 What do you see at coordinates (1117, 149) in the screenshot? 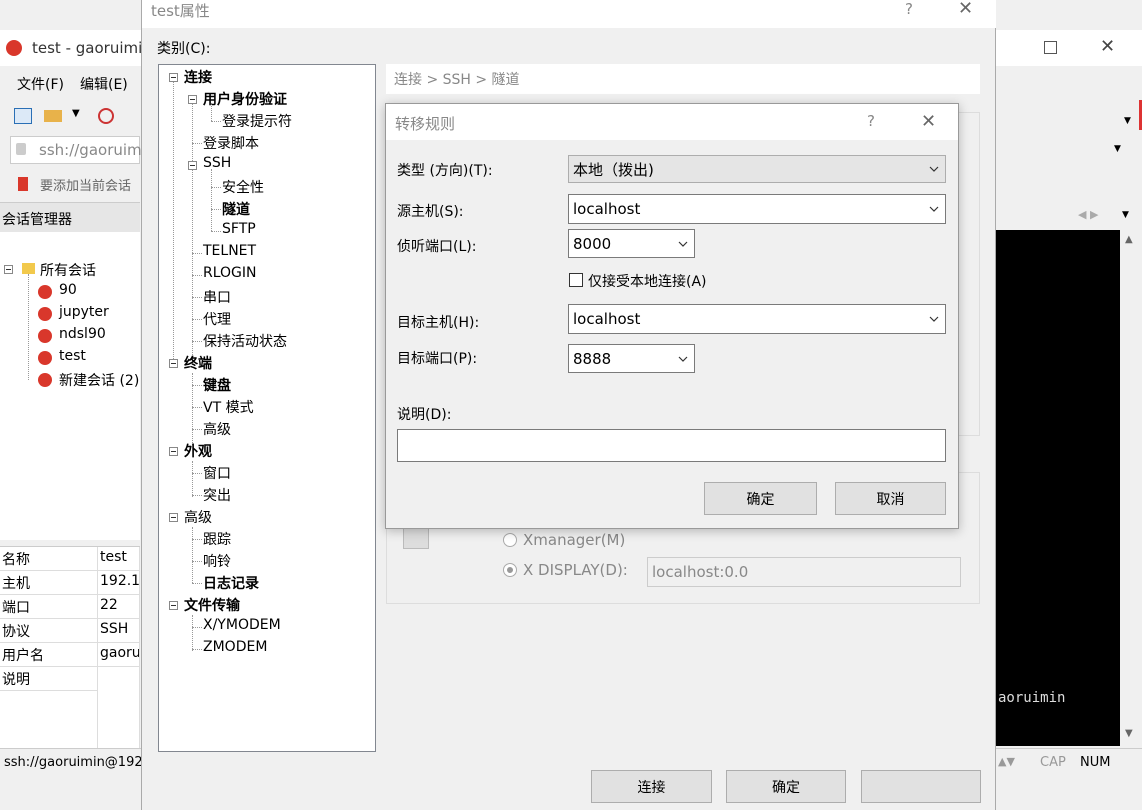
I see `right-address-dropdown-icon: ▼` at bounding box center [1117, 149].